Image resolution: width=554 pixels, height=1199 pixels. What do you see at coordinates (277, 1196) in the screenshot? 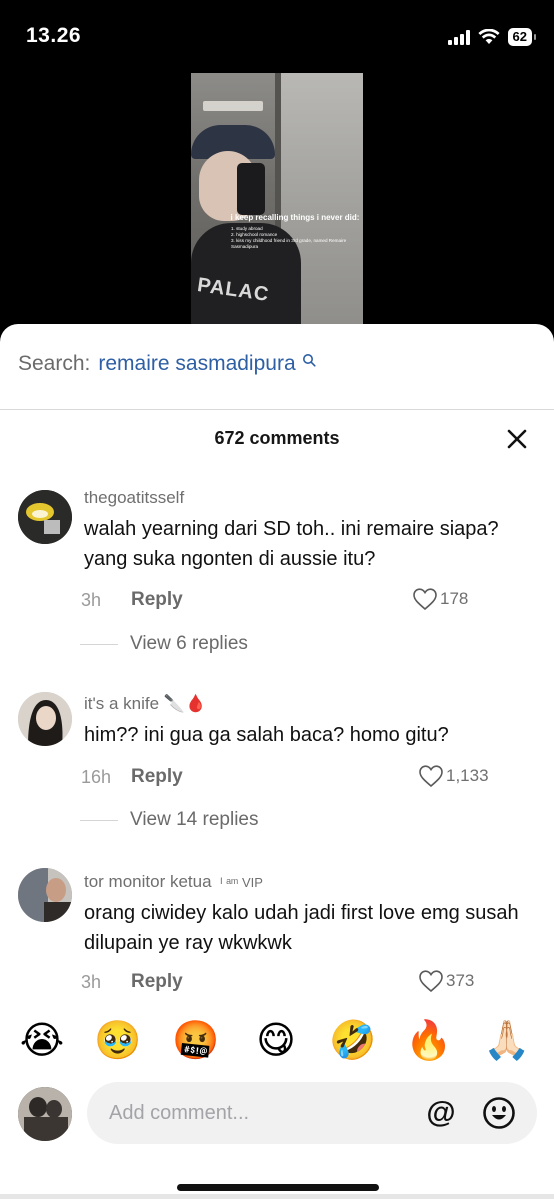
I see `bottom-peek-strip` at bounding box center [277, 1196].